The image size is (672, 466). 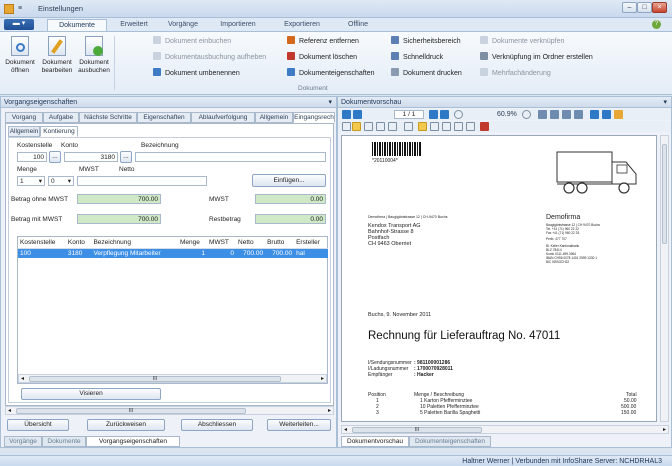 What do you see at coordinates (196, 73) in the screenshot?
I see `rename-document-button: Dokument umbenennen` at bounding box center [196, 73].